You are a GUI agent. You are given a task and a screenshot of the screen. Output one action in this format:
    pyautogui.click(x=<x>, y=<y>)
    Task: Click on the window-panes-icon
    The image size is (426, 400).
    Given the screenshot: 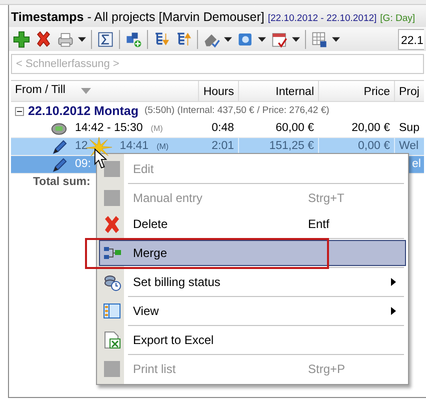 What is the action you would take?
    pyautogui.click(x=112, y=311)
    